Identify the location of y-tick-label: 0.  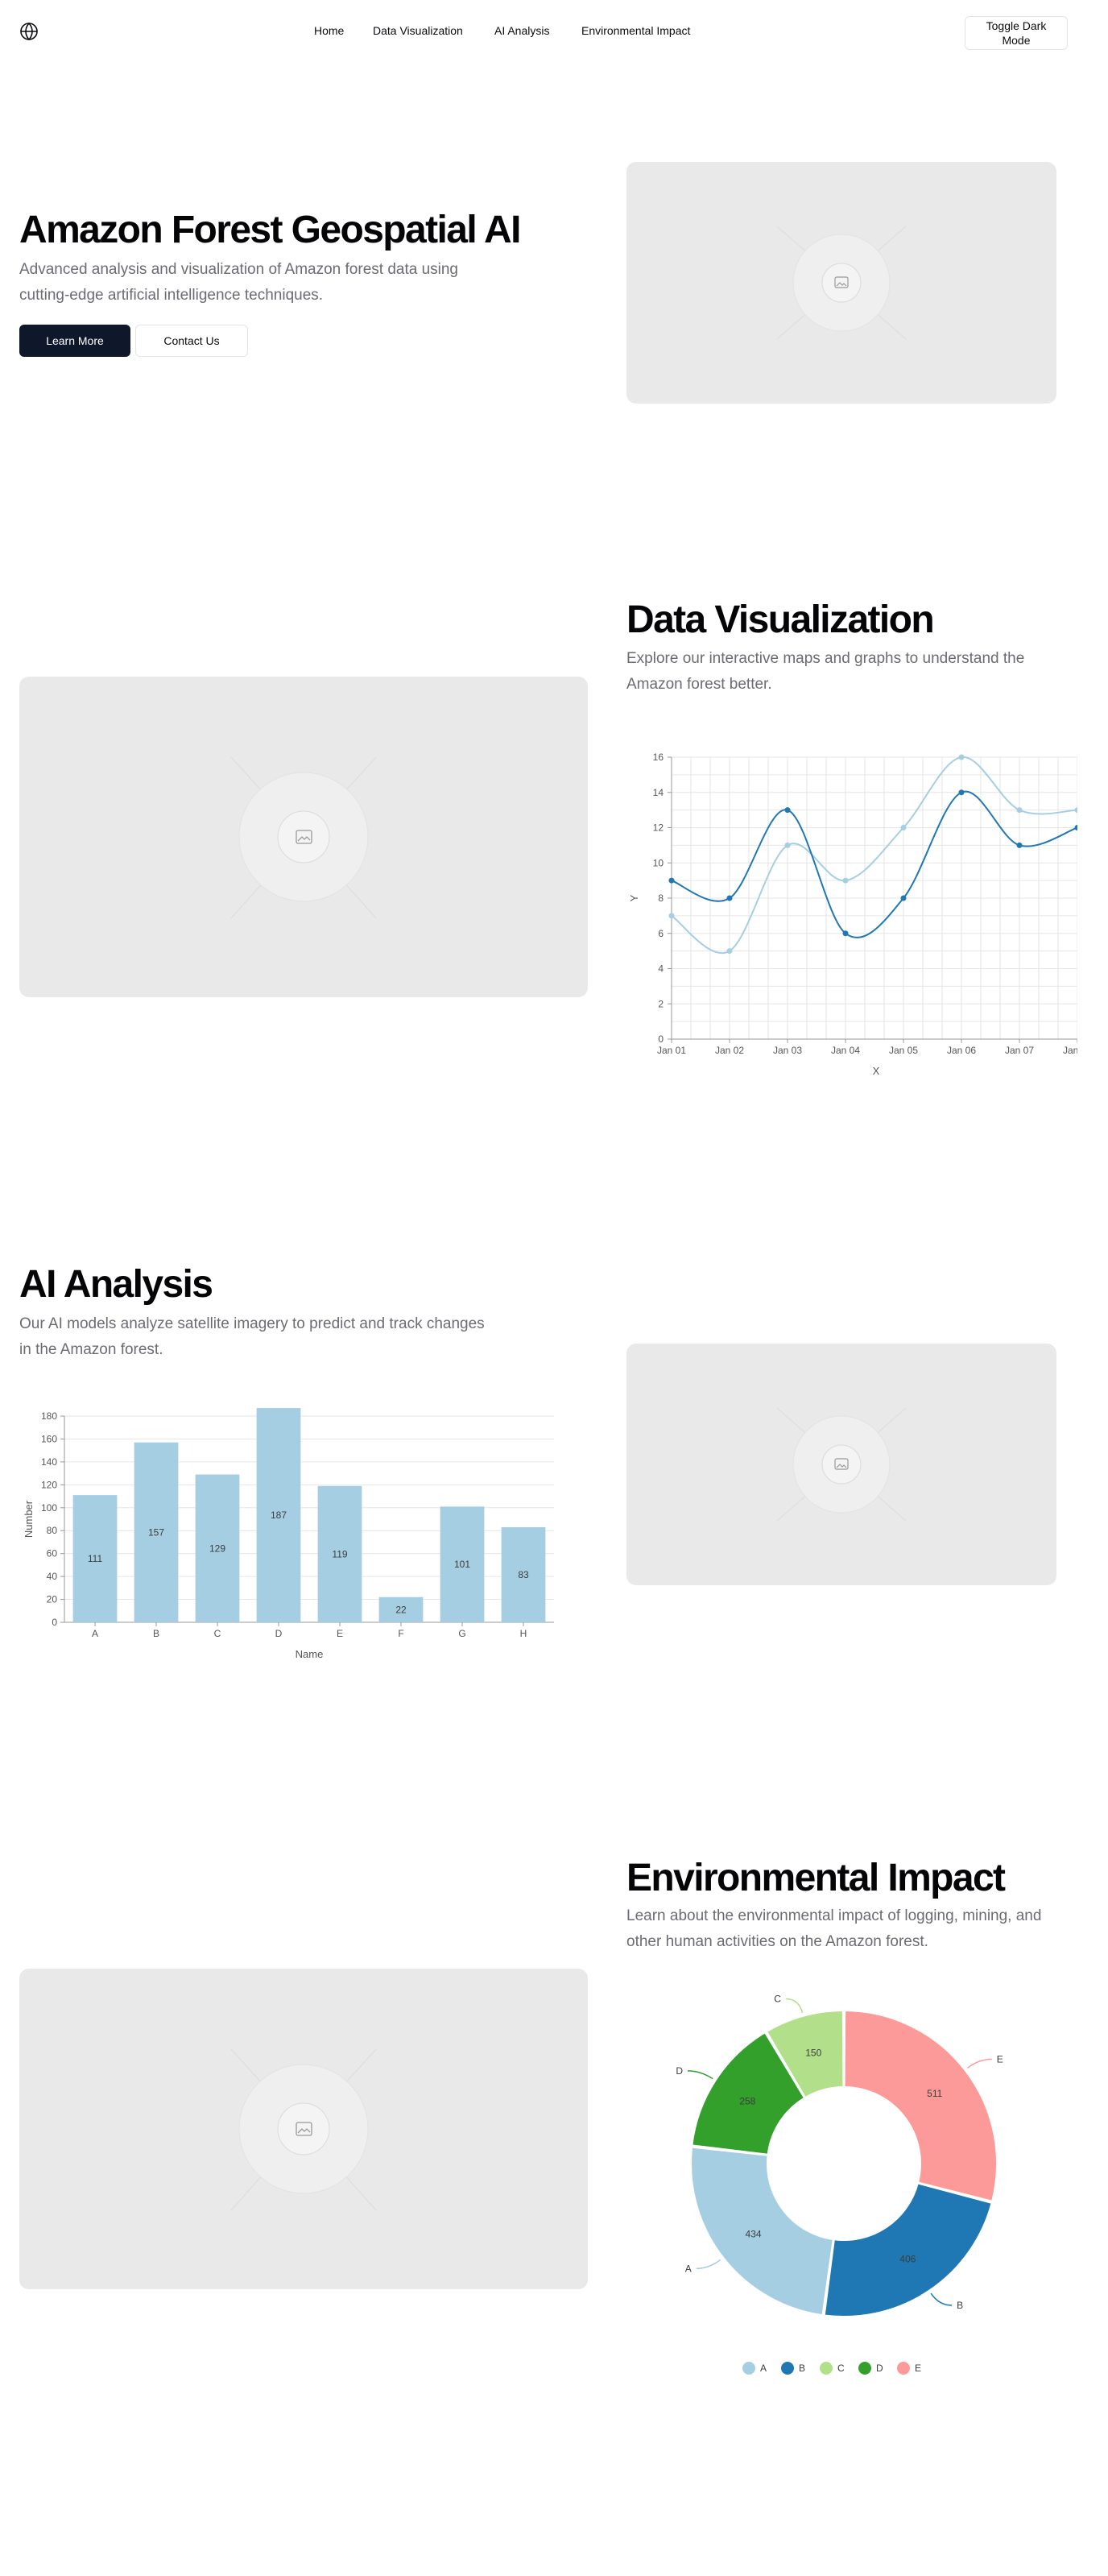
(661, 1039).